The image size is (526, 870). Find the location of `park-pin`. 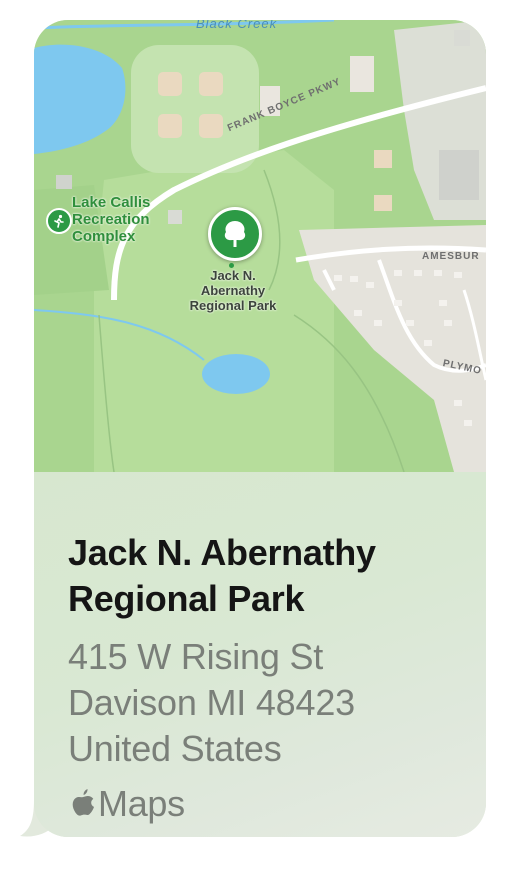

park-pin is located at coordinates (235, 234).